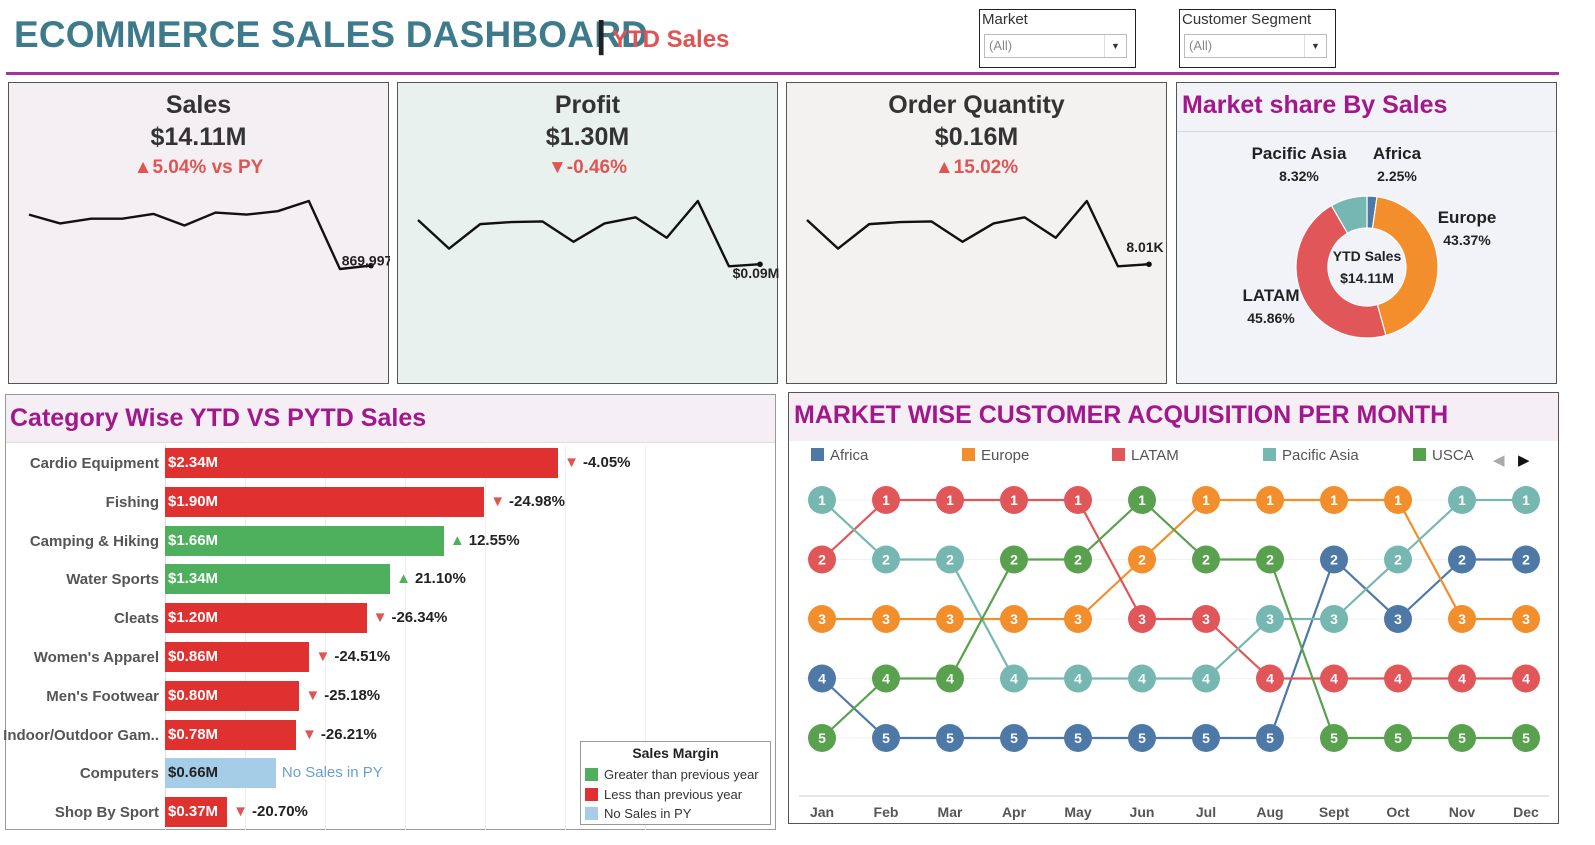  Describe the element at coordinates (325, 501) in the screenshot. I see `category-bar: $1.90M` at that location.